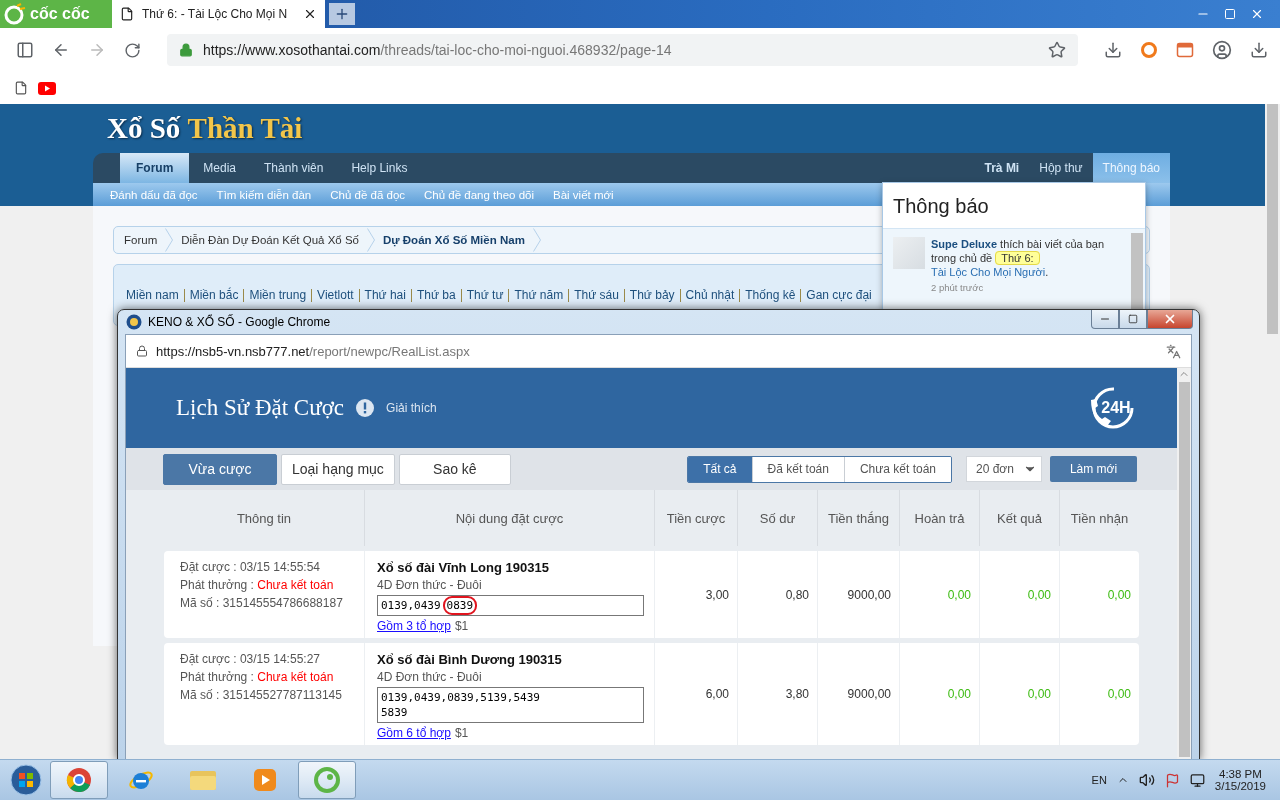 The width and height of the screenshot is (1280, 800). Describe the element at coordinates (909, 253) in the screenshot. I see `map-thumbnail` at that location.